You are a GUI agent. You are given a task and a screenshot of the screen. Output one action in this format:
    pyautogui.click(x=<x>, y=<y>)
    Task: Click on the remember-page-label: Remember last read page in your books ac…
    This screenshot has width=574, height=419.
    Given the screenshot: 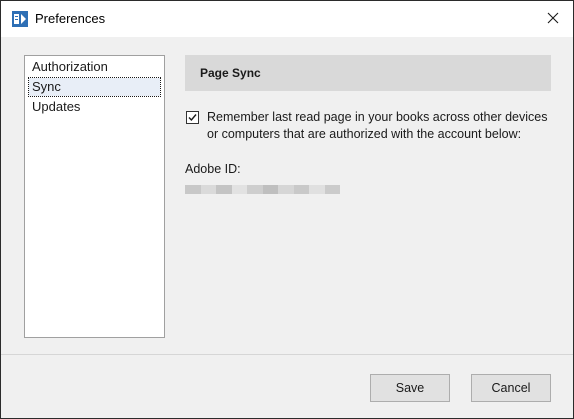 What is the action you would take?
    pyautogui.click(x=377, y=125)
    